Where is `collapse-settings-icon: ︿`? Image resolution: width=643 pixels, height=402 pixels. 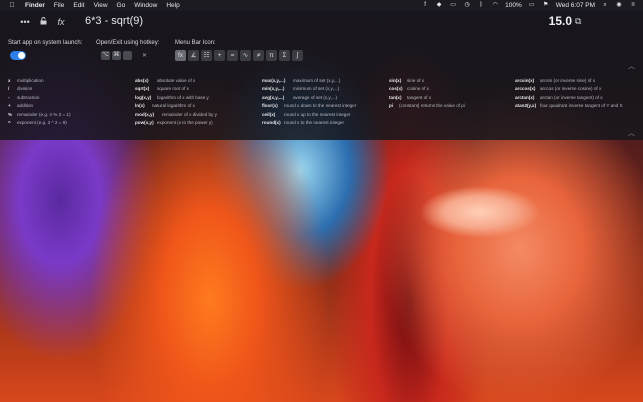
collapse-settings-icon: ︿ is located at coordinates (631, 66).